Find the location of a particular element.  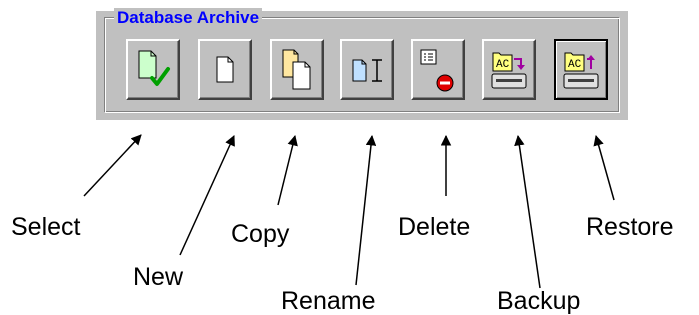

label-select: Select is located at coordinates (46, 227).